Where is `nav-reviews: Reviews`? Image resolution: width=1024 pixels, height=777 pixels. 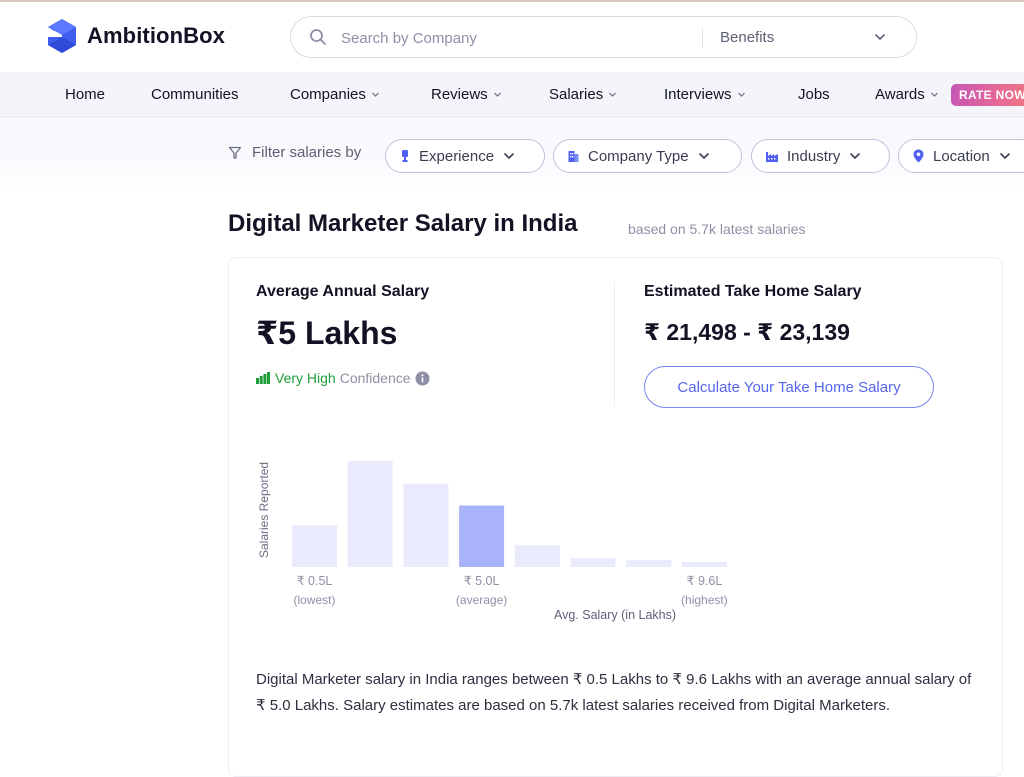 nav-reviews: Reviews is located at coordinates (466, 94).